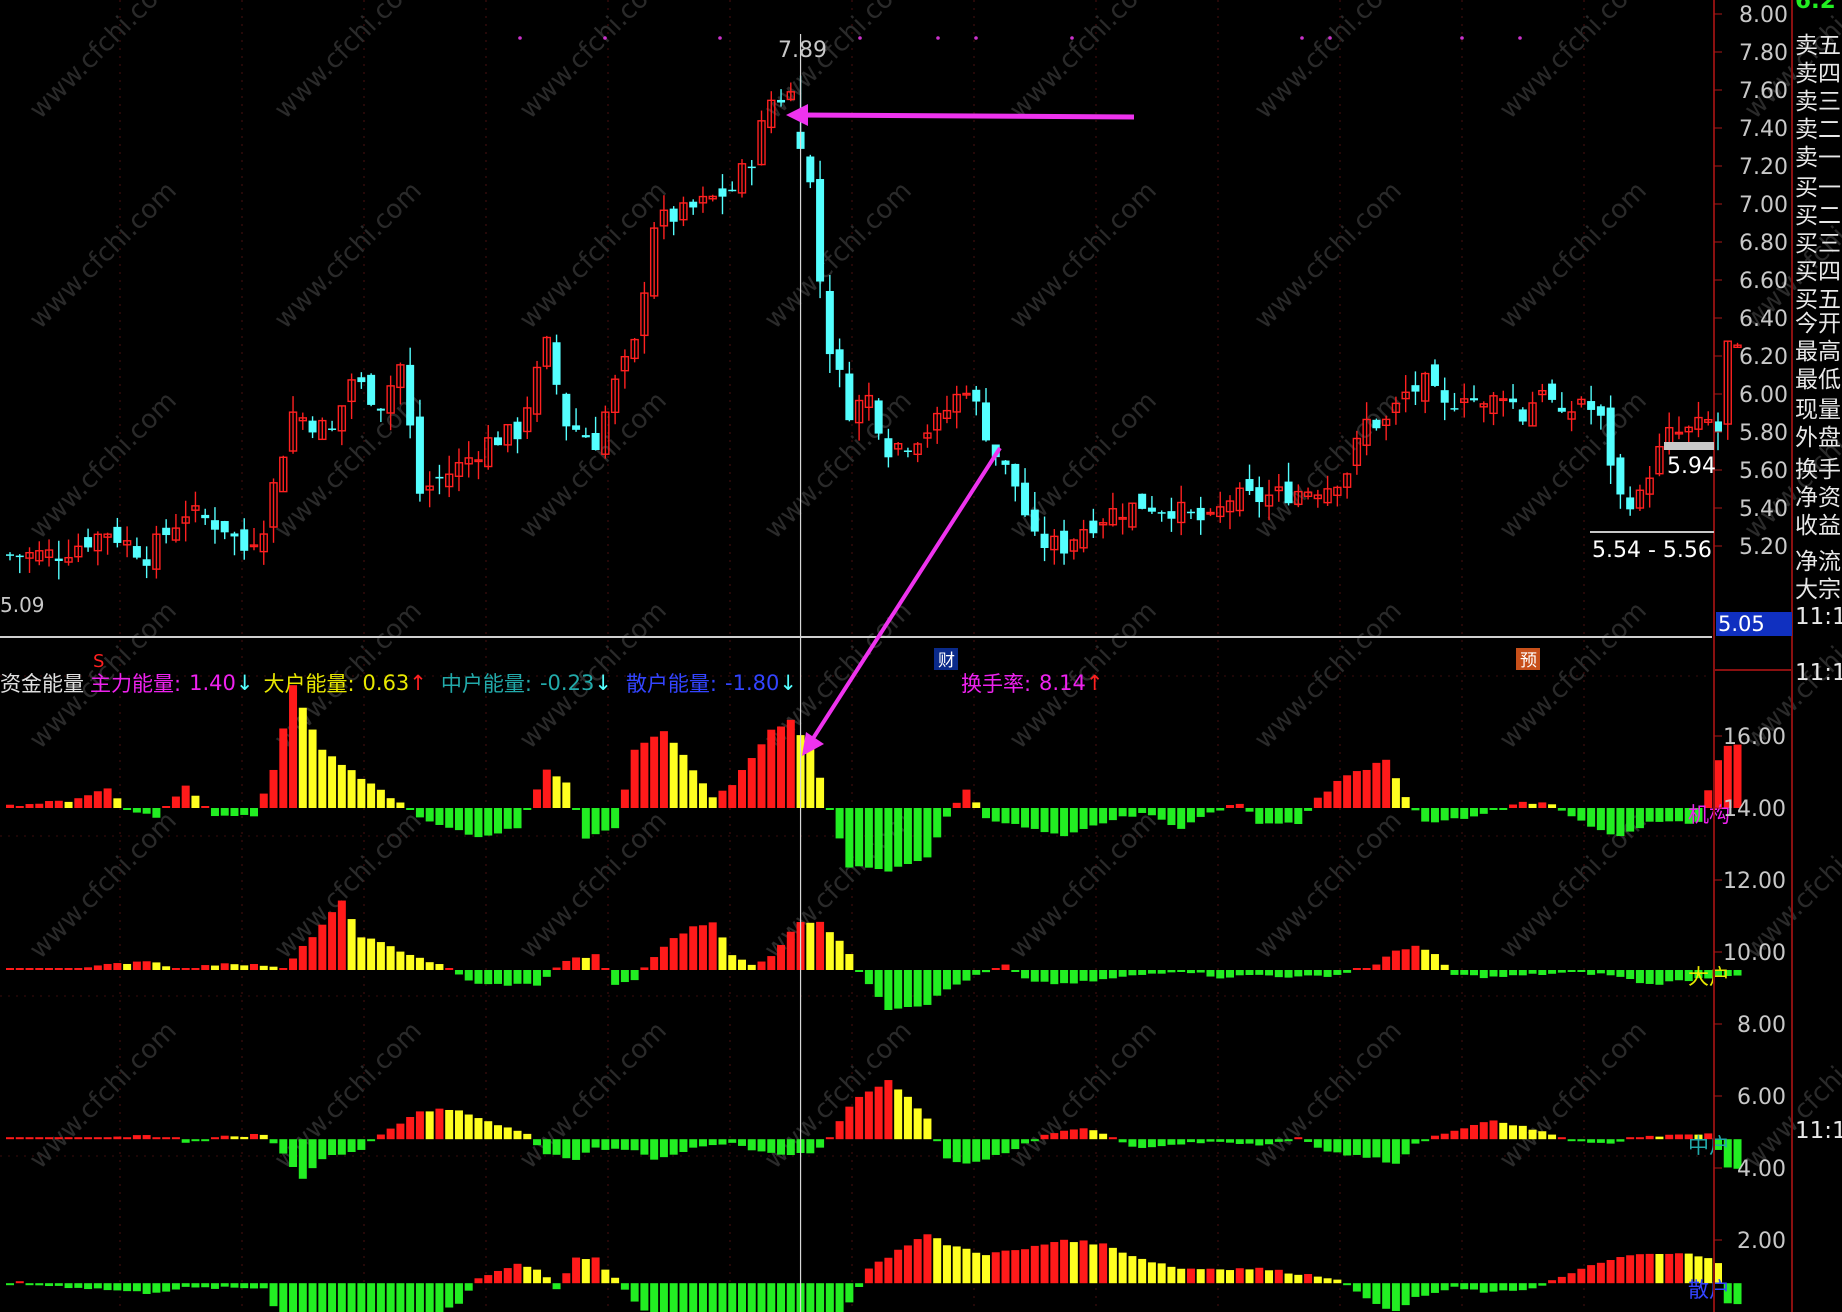 The image size is (1842, 1312). I want to click on side-label: 收益, so click(1818, 523).